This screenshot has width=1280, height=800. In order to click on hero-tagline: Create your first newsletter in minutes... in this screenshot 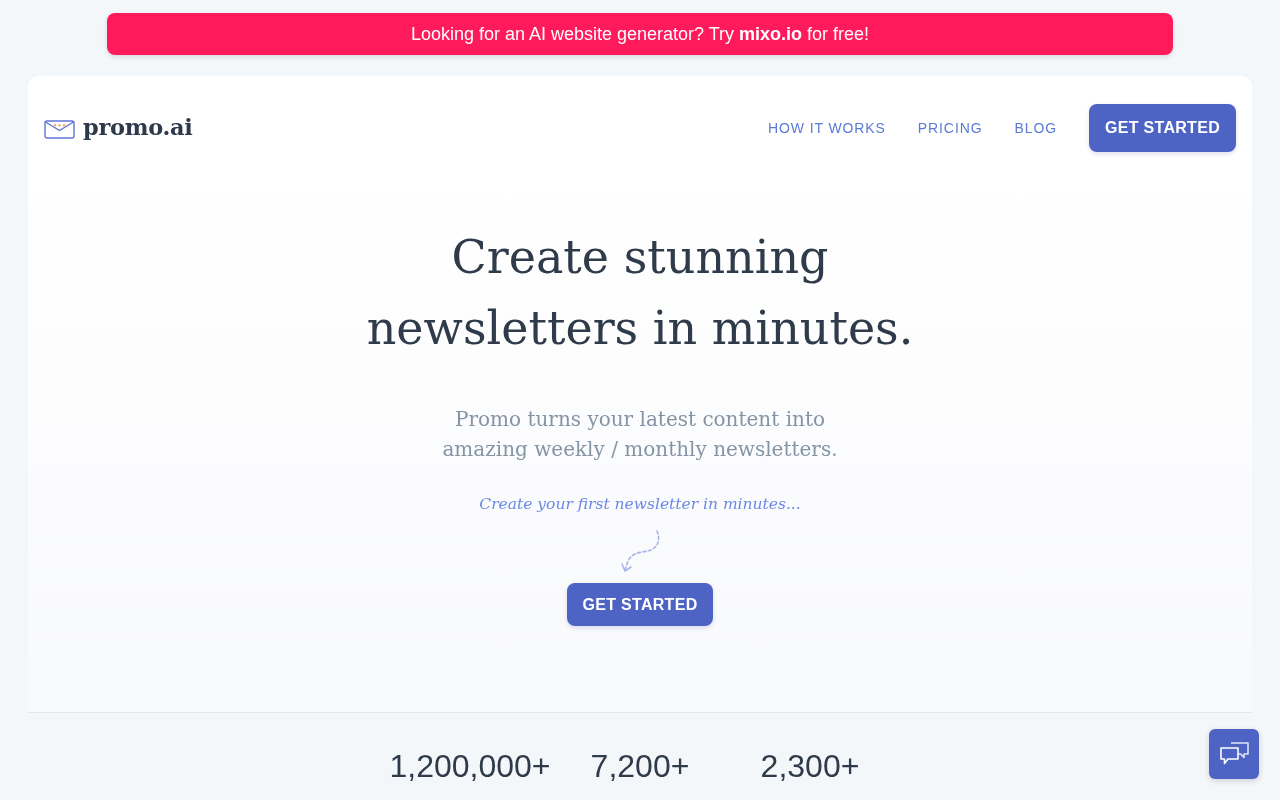, I will do `click(640, 504)`.